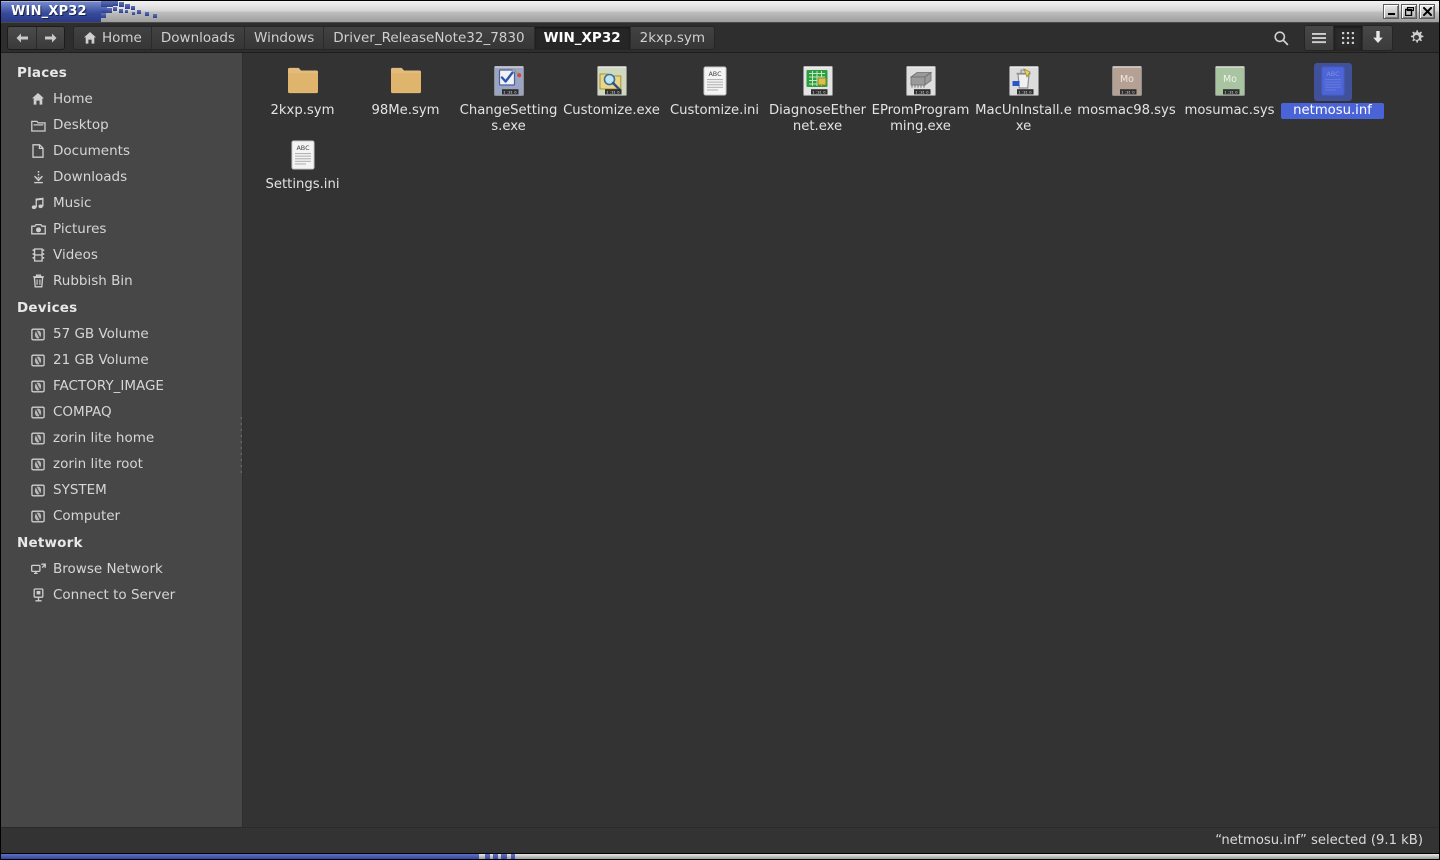 The height and width of the screenshot is (860, 1440). I want to click on sidebar-item-label: COMPAQ, so click(82, 412).